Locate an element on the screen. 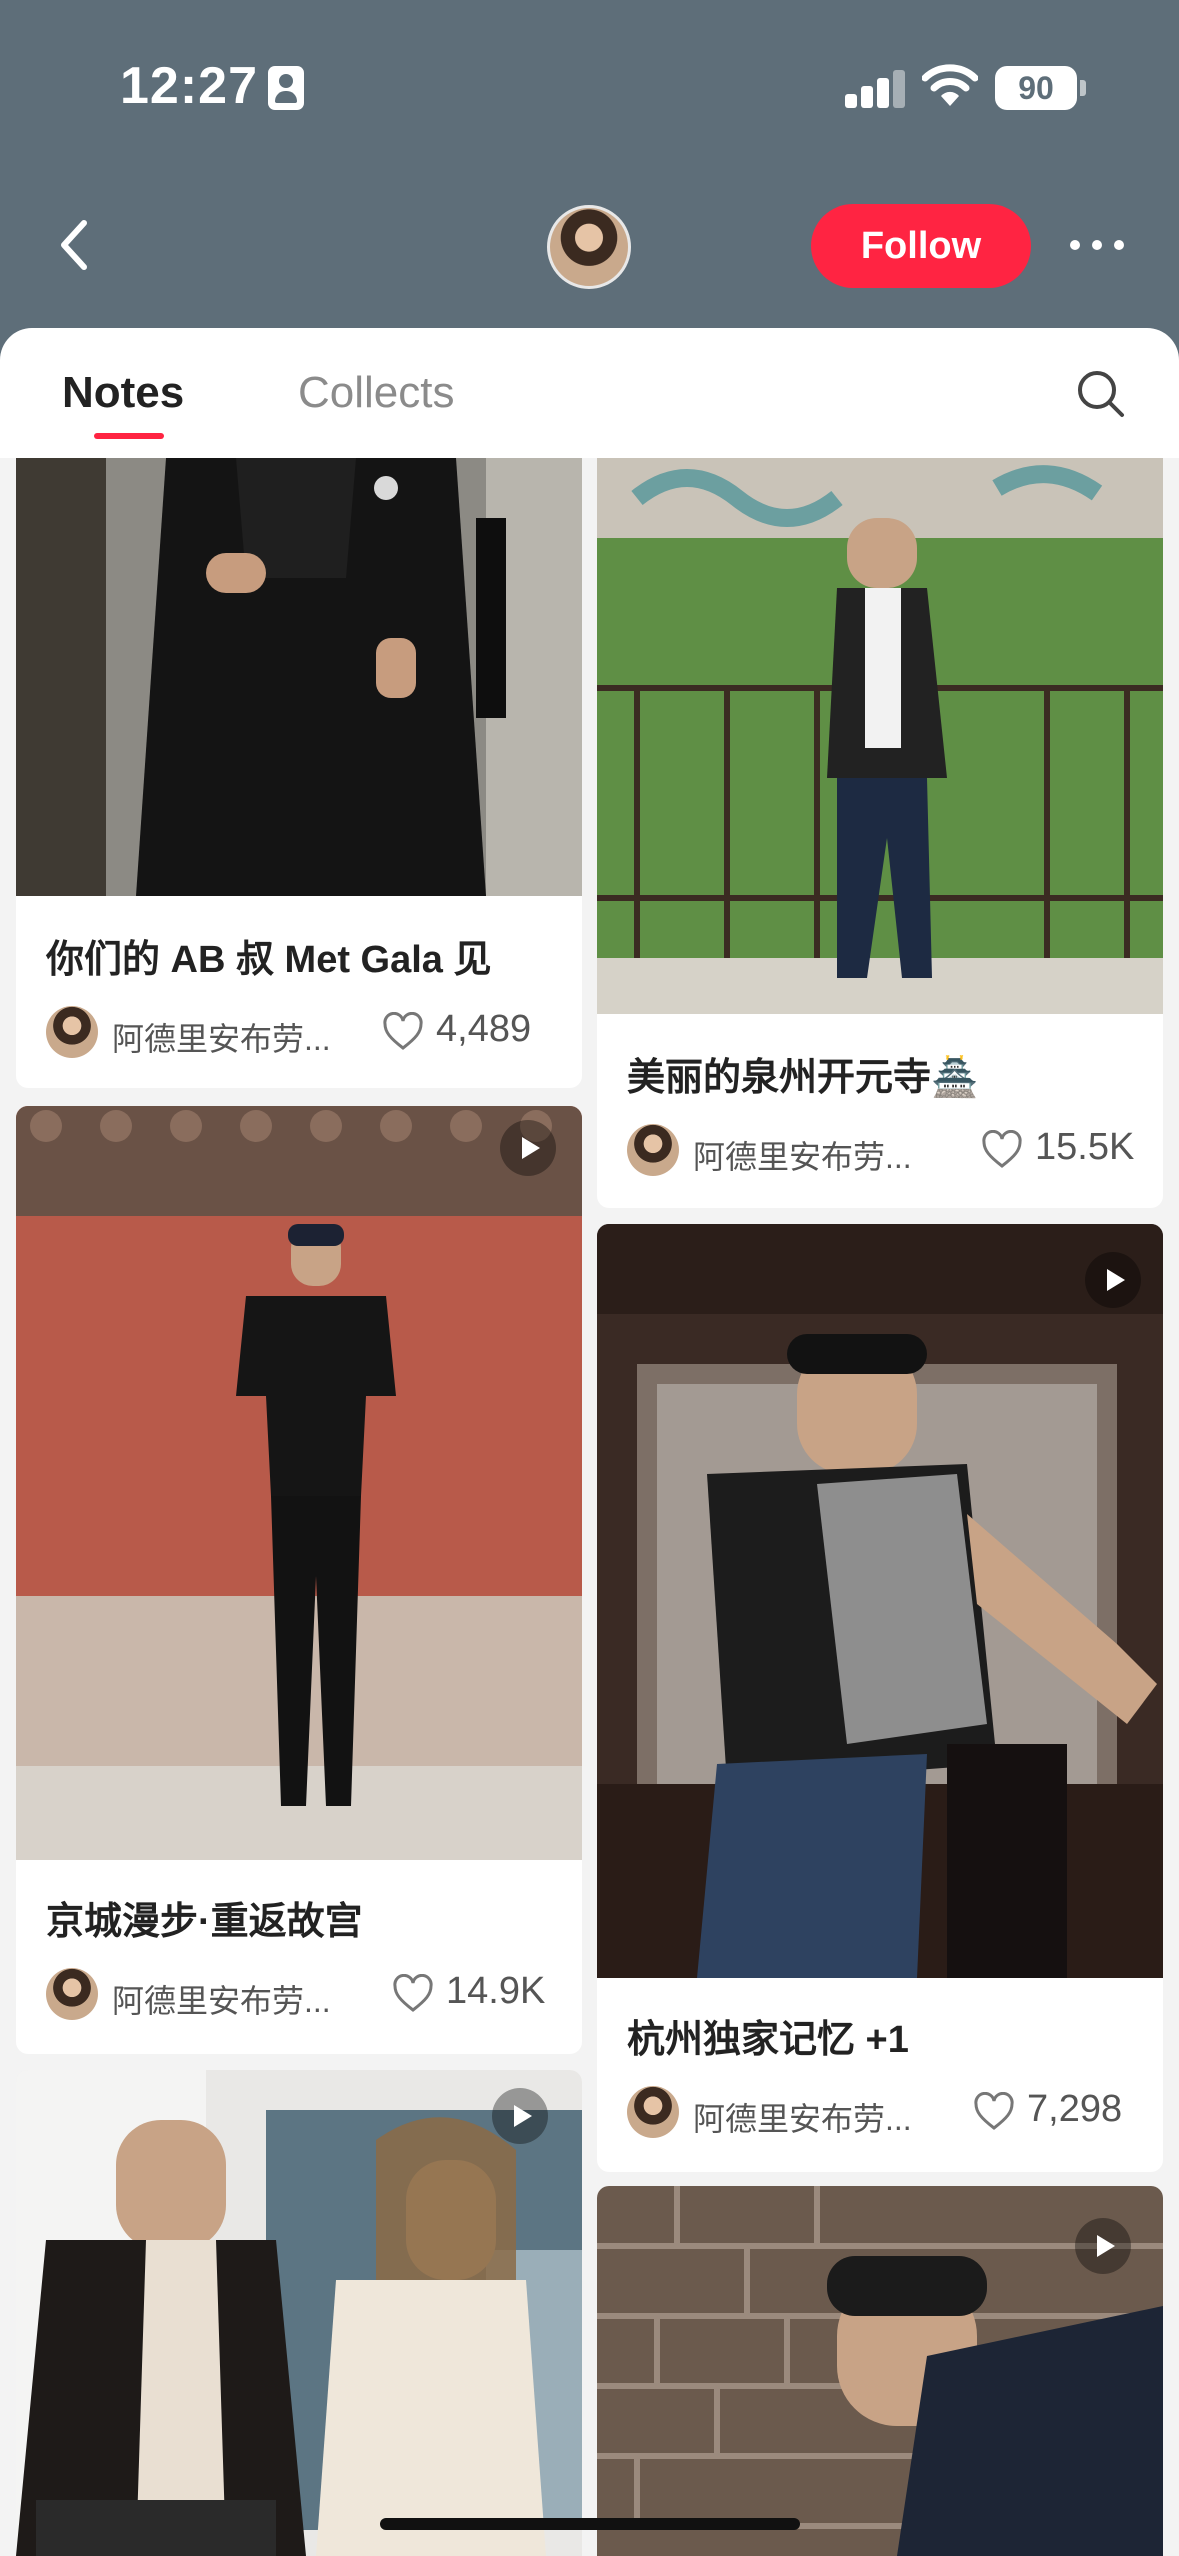 The image size is (1179, 2556). tab-collects: Collects is located at coordinates (376, 393).